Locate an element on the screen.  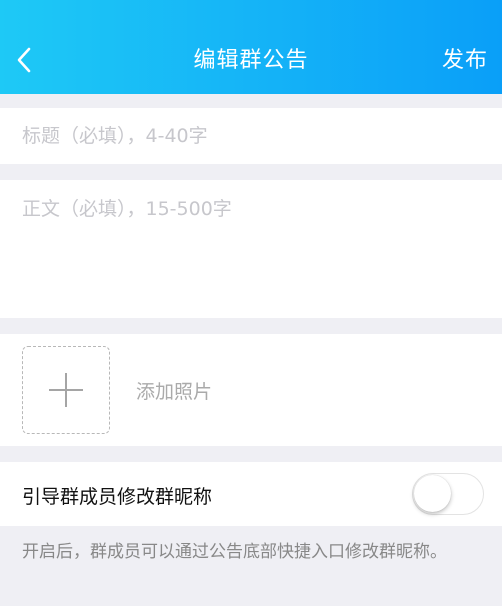
nickname-guide-toggle is located at coordinates (448, 494).